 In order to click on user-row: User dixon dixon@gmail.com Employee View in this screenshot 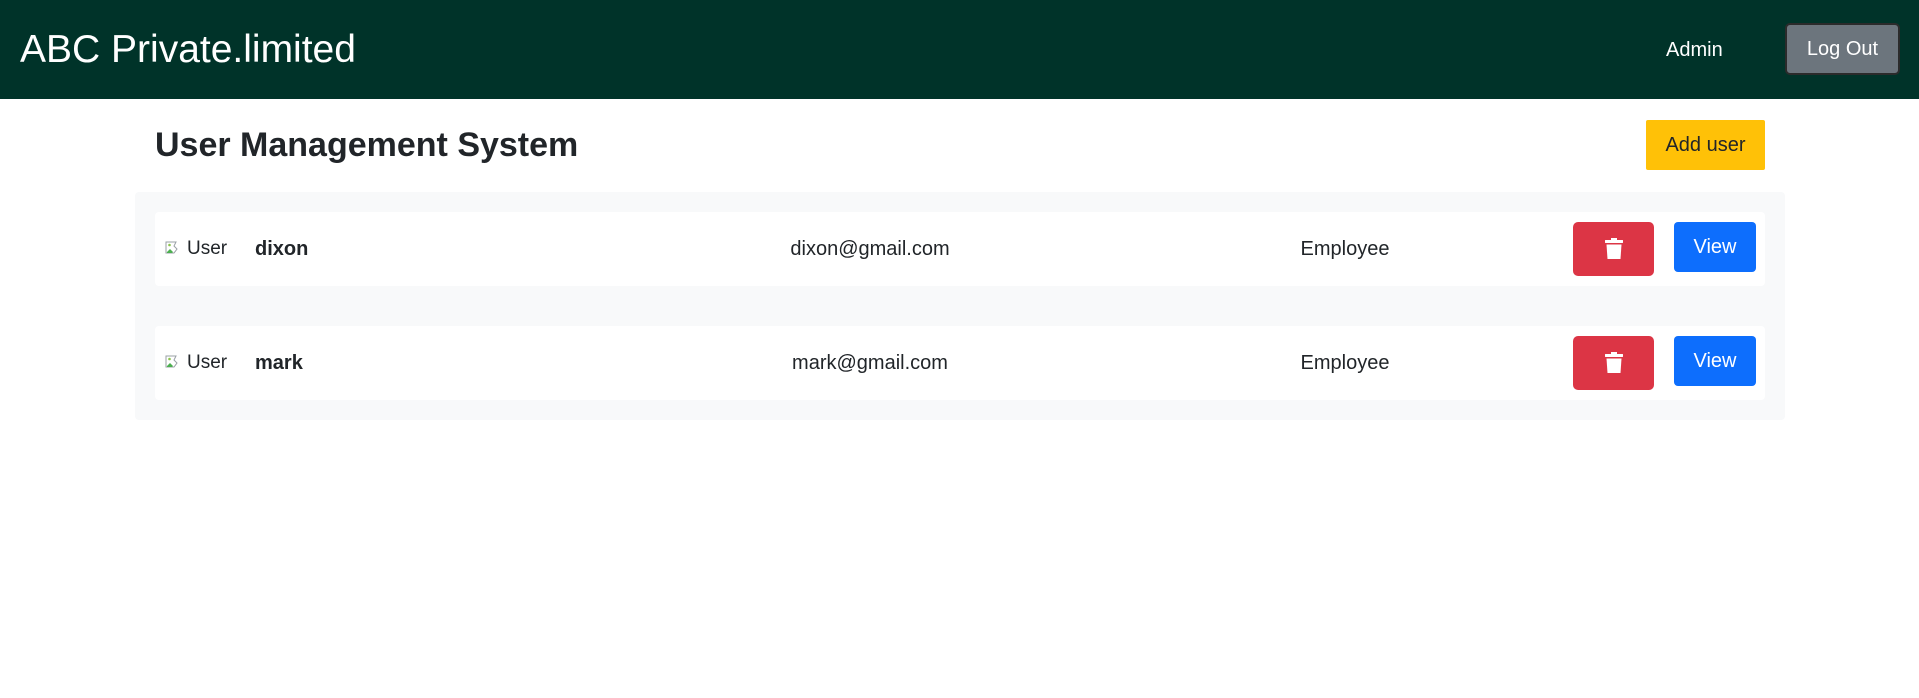, I will do `click(960, 249)`.